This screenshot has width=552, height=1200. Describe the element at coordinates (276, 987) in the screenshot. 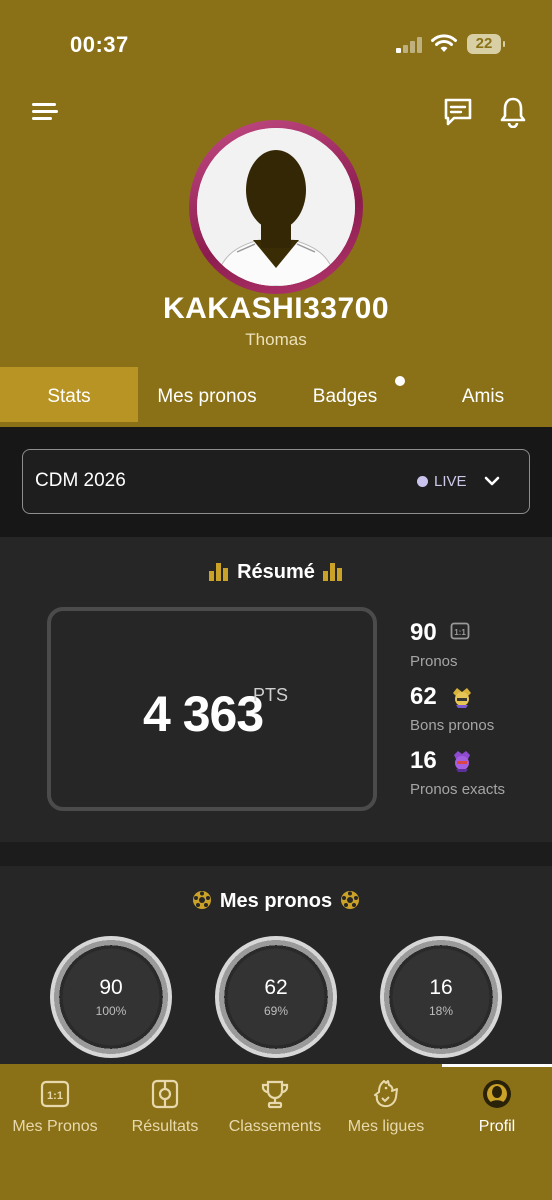

I see `ring-value: 62` at that location.